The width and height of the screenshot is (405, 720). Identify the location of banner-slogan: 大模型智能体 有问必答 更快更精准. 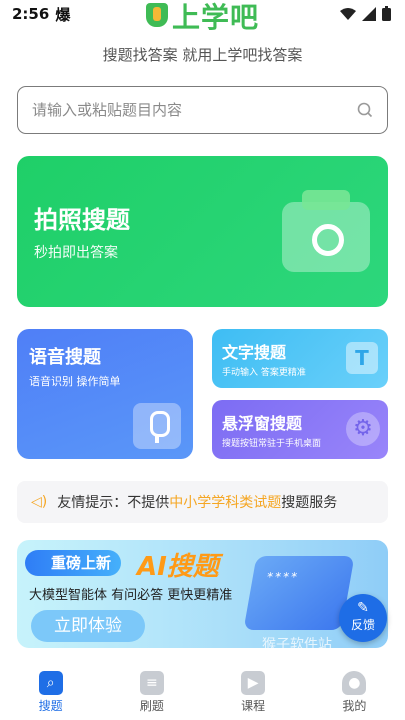
(131, 595).